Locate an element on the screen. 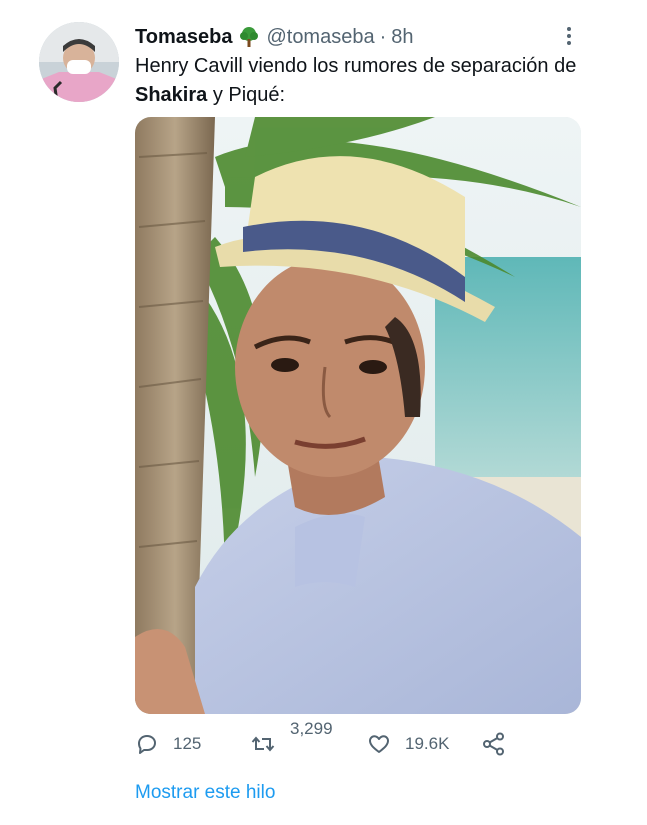  retweet-button is located at coordinates (263, 744).